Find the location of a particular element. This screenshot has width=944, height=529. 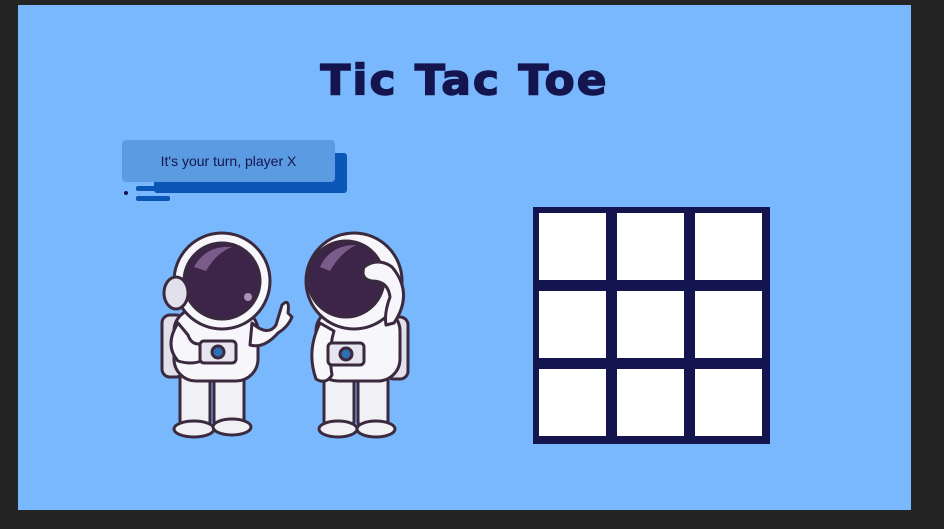

astronaut-pointing-illustration is located at coordinates (227, 335).